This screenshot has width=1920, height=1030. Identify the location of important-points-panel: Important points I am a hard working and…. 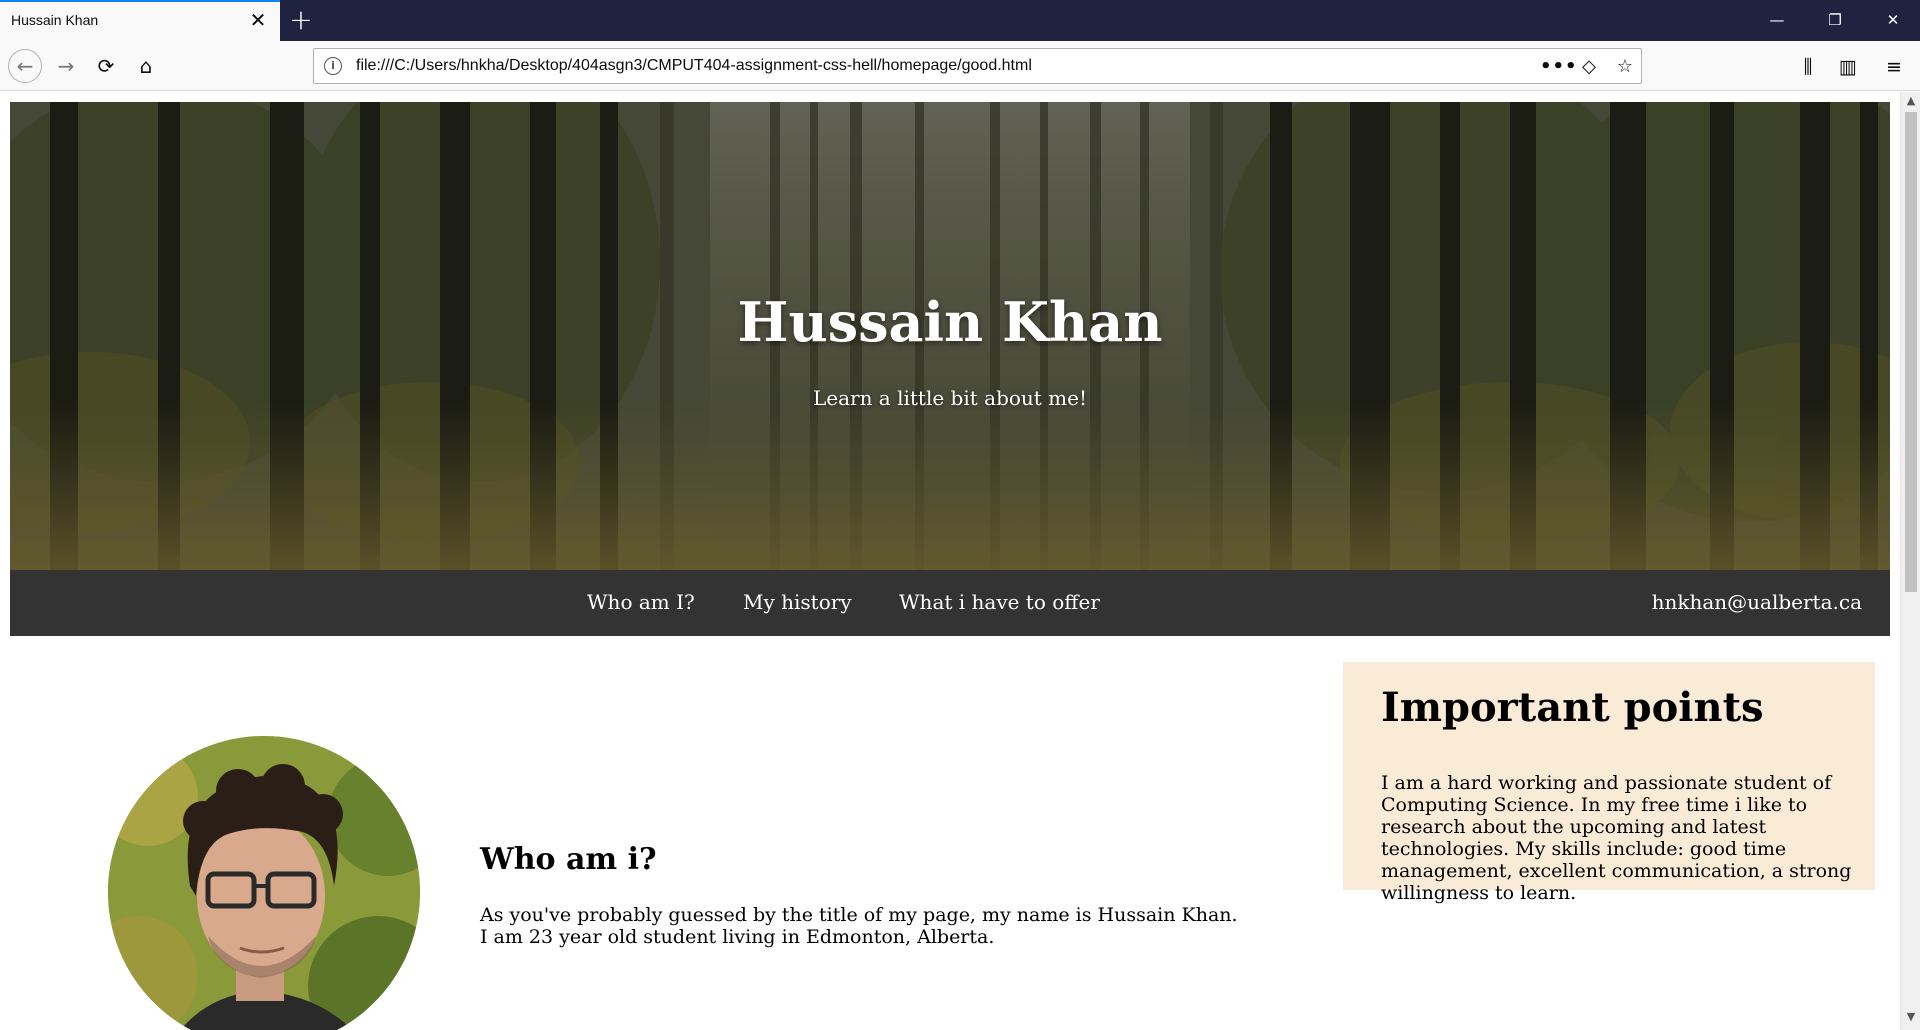
(1609, 783).